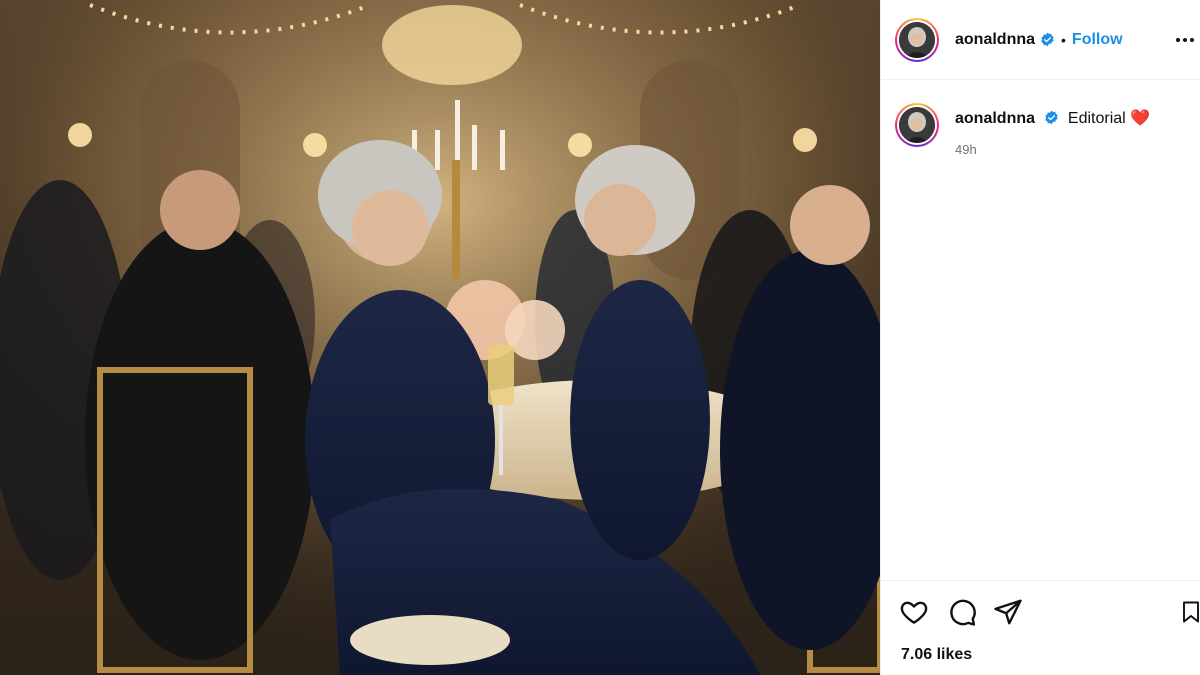 The width and height of the screenshot is (1200, 675). I want to click on post-header: aonaldnna • Follow, so click(1040, 40).